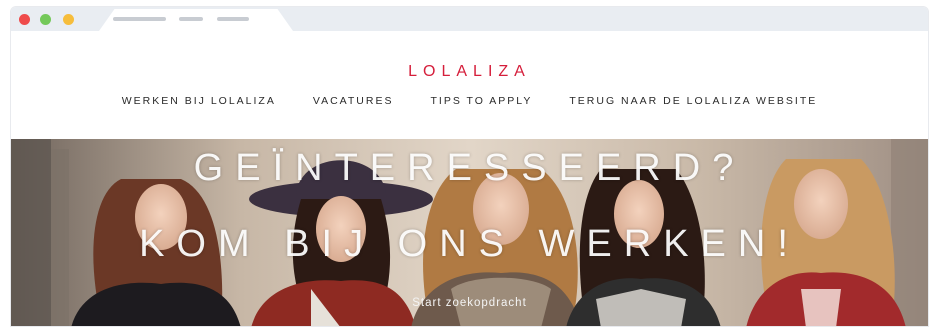 The image size is (932, 327). What do you see at coordinates (353, 101) in the screenshot?
I see `nav-item-vacatures: VACATURES` at bounding box center [353, 101].